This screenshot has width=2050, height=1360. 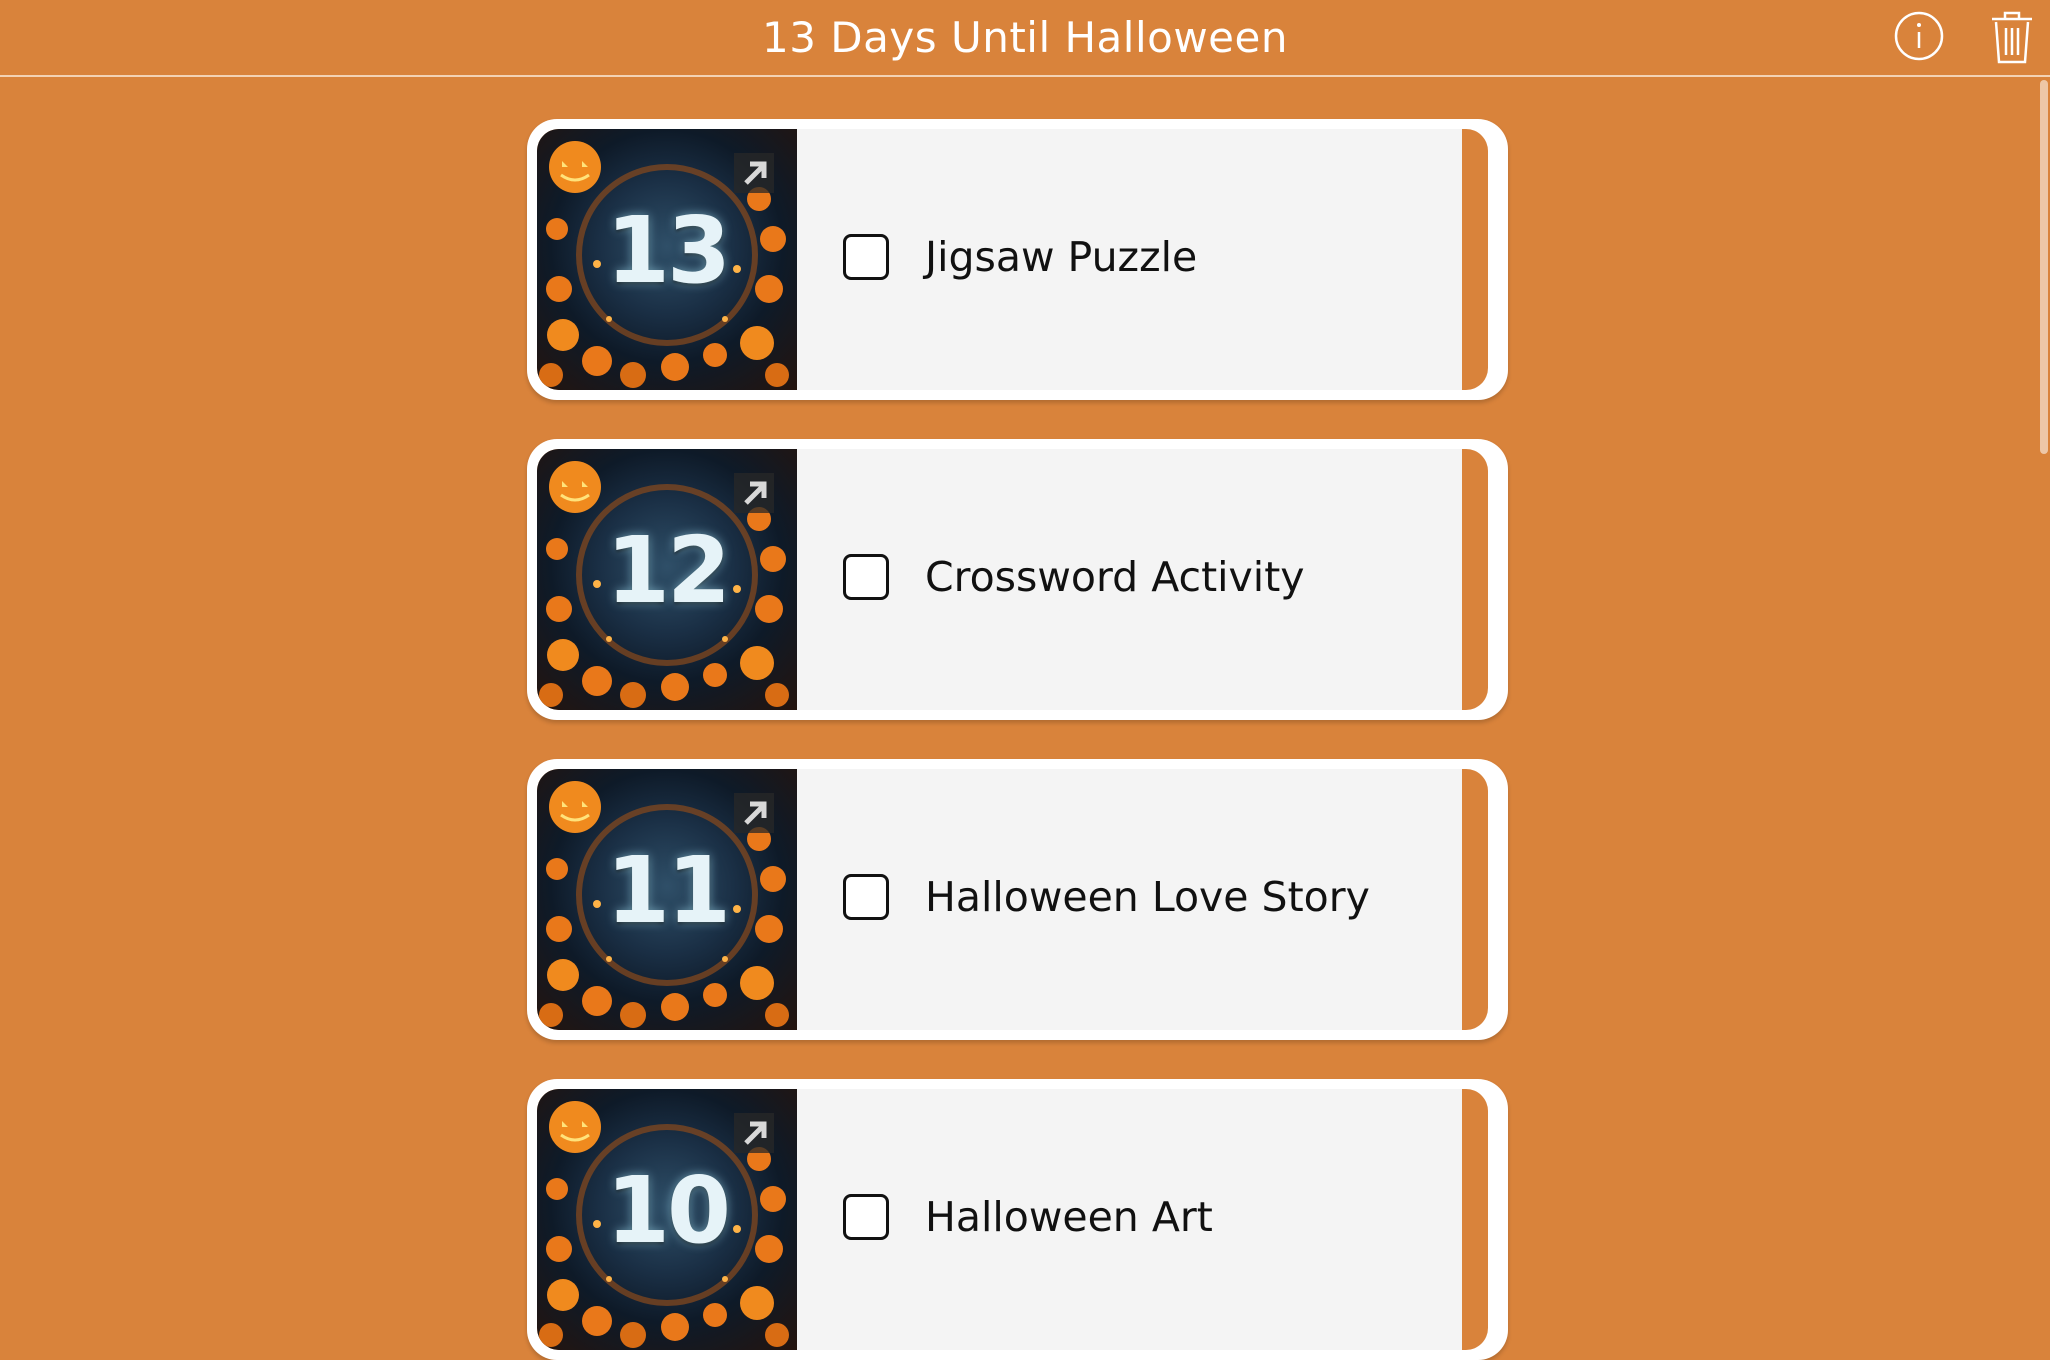 I want to click on card-body: 13 Jigsaw Puzzle, so click(x=1012, y=259).